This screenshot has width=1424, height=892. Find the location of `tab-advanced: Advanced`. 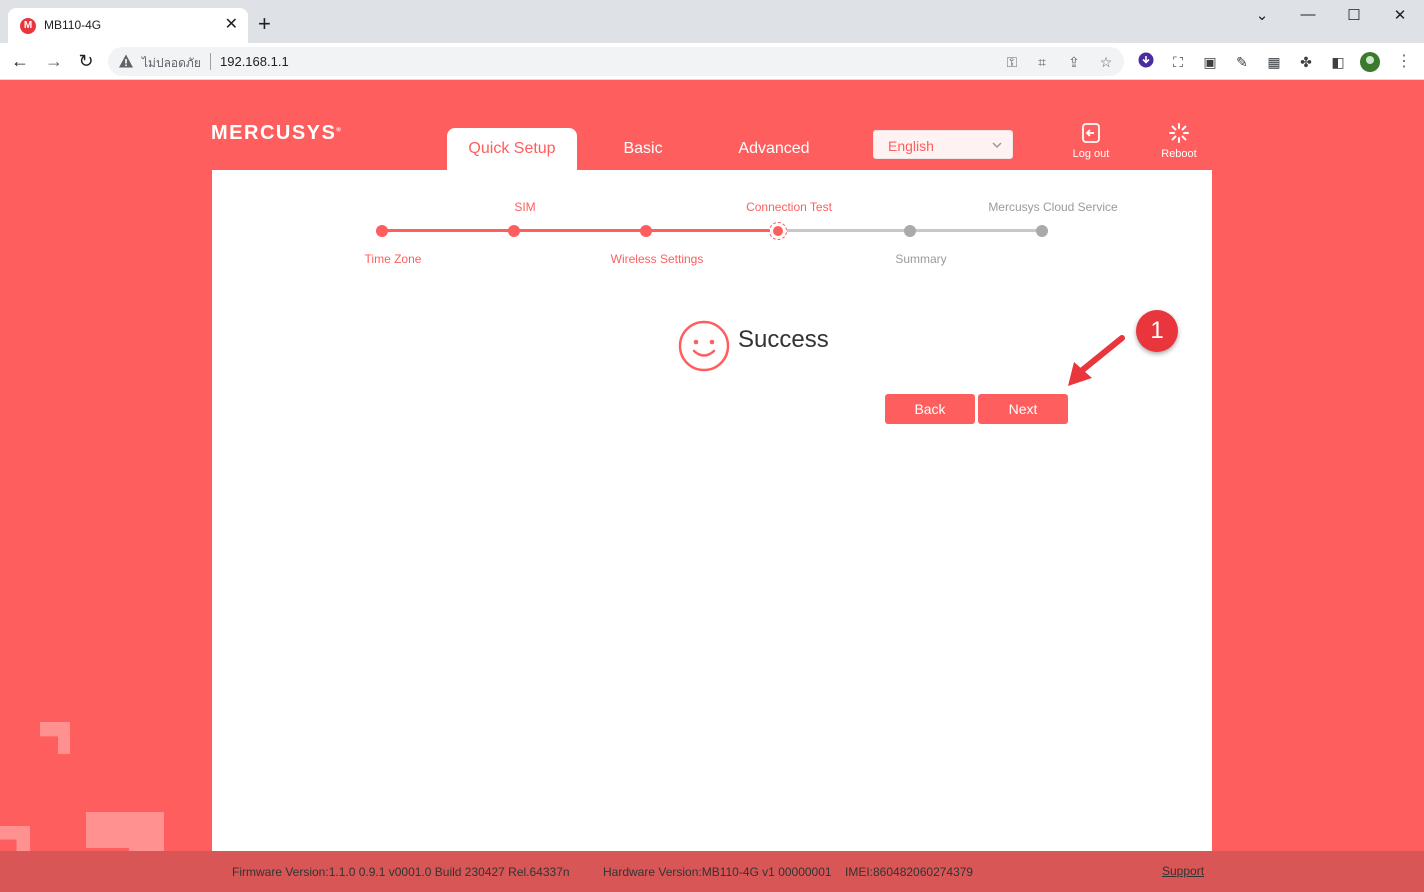

tab-advanced: Advanced is located at coordinates (774, 149).